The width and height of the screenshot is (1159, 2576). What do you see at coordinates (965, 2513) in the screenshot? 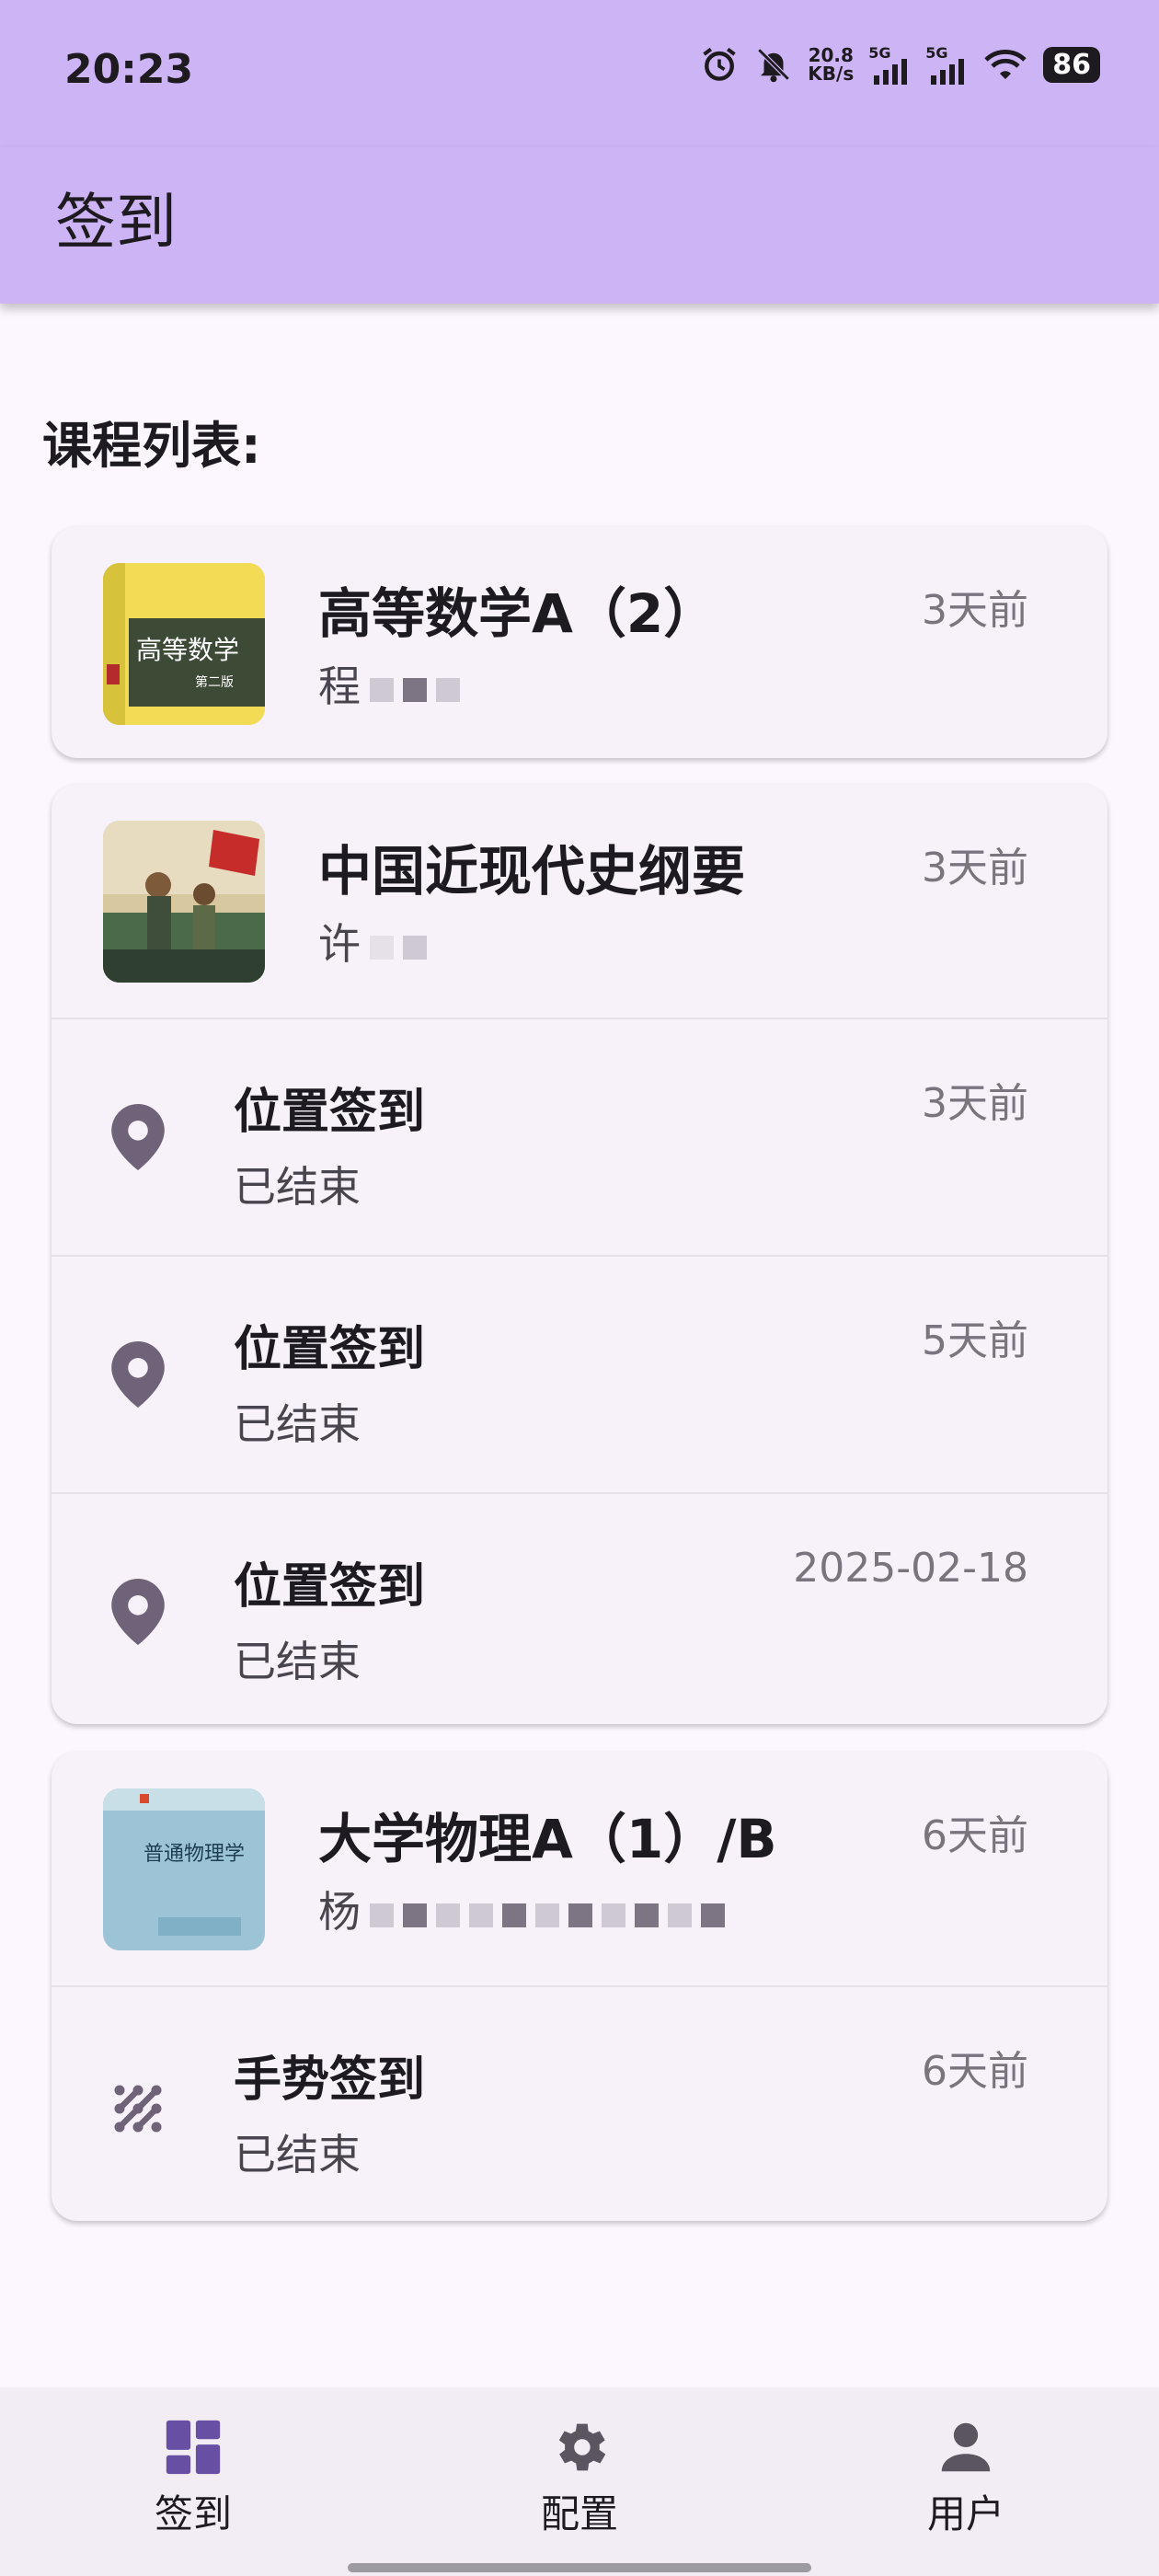
I see `nav-label: 用户` at bounding box center [965, 2513].